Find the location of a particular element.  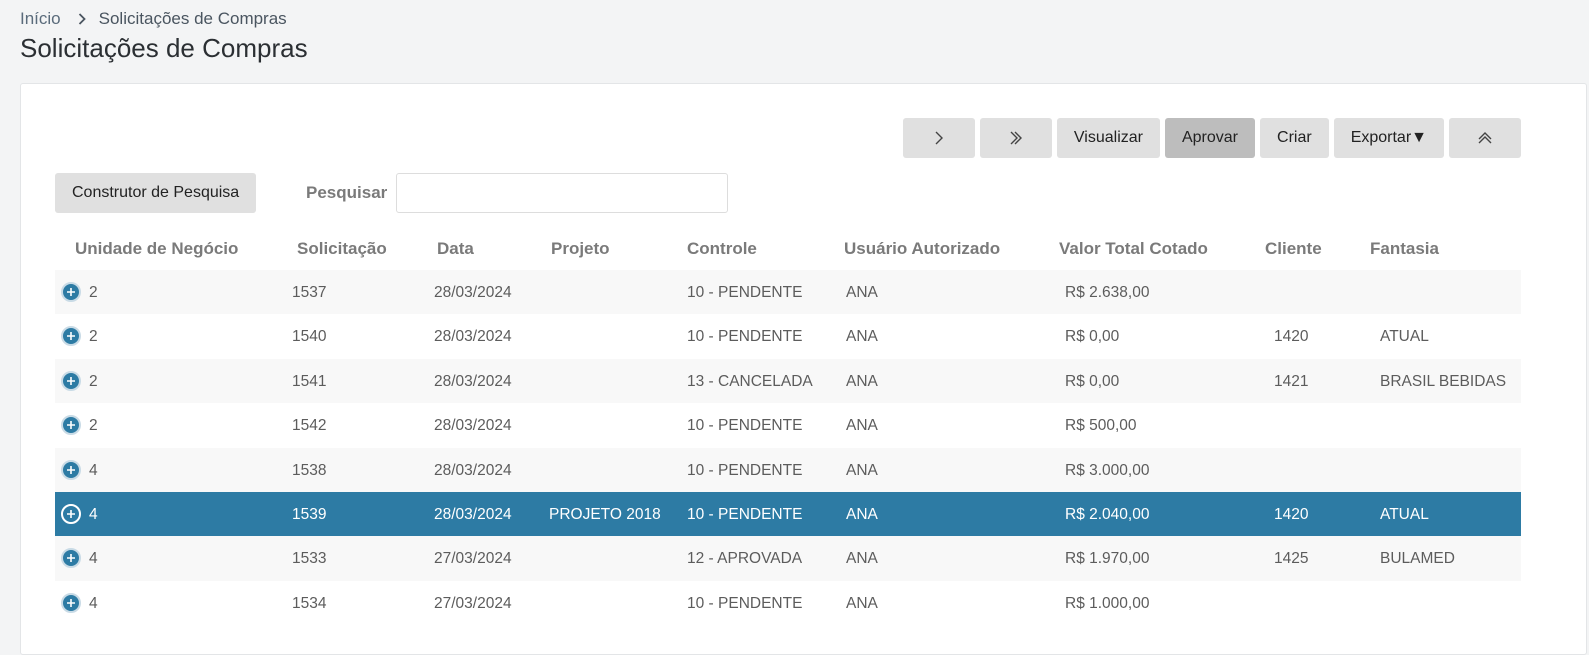

cell-cliente: 1421 is located at coordinates (1291, 381).